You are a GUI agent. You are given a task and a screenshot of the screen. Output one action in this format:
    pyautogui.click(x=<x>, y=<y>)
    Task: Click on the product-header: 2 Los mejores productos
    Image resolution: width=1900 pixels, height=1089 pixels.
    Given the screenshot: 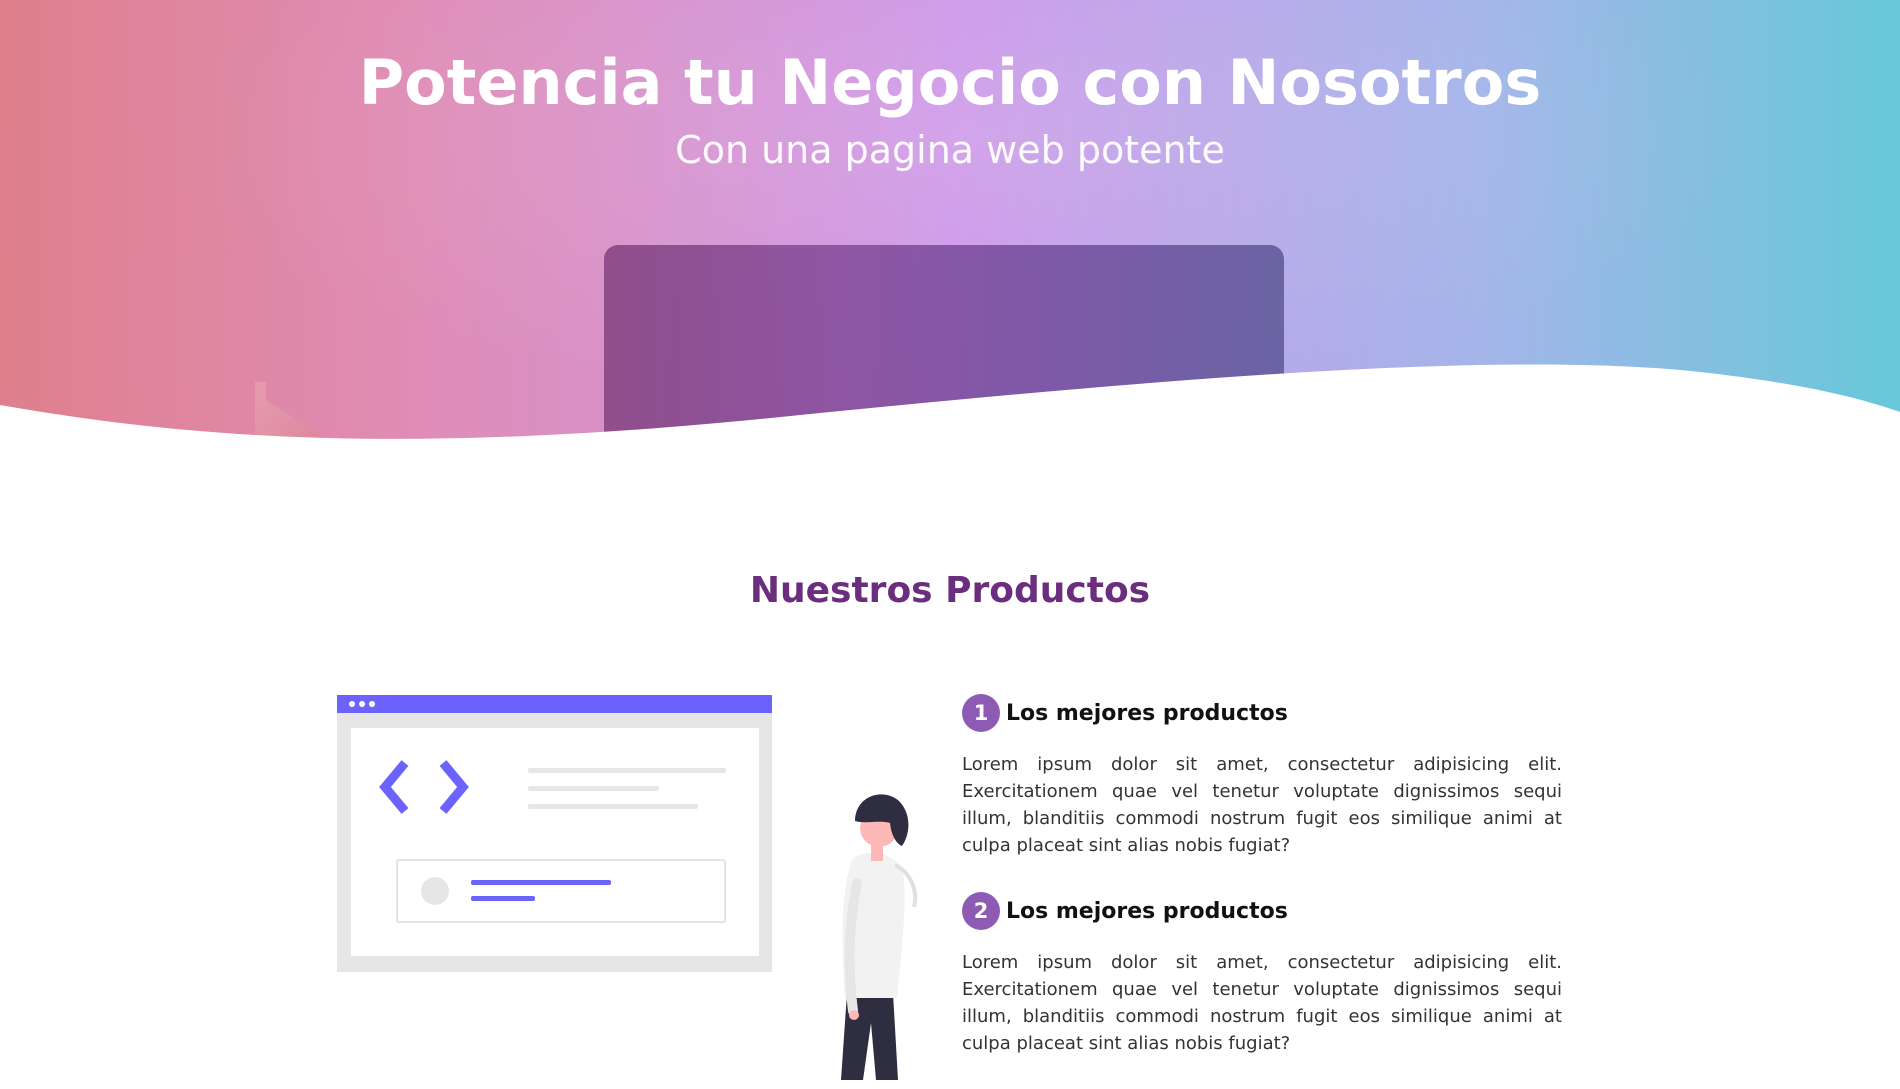 What is the action you would take?
    pyautogui.click(x=1262, y=911)
    